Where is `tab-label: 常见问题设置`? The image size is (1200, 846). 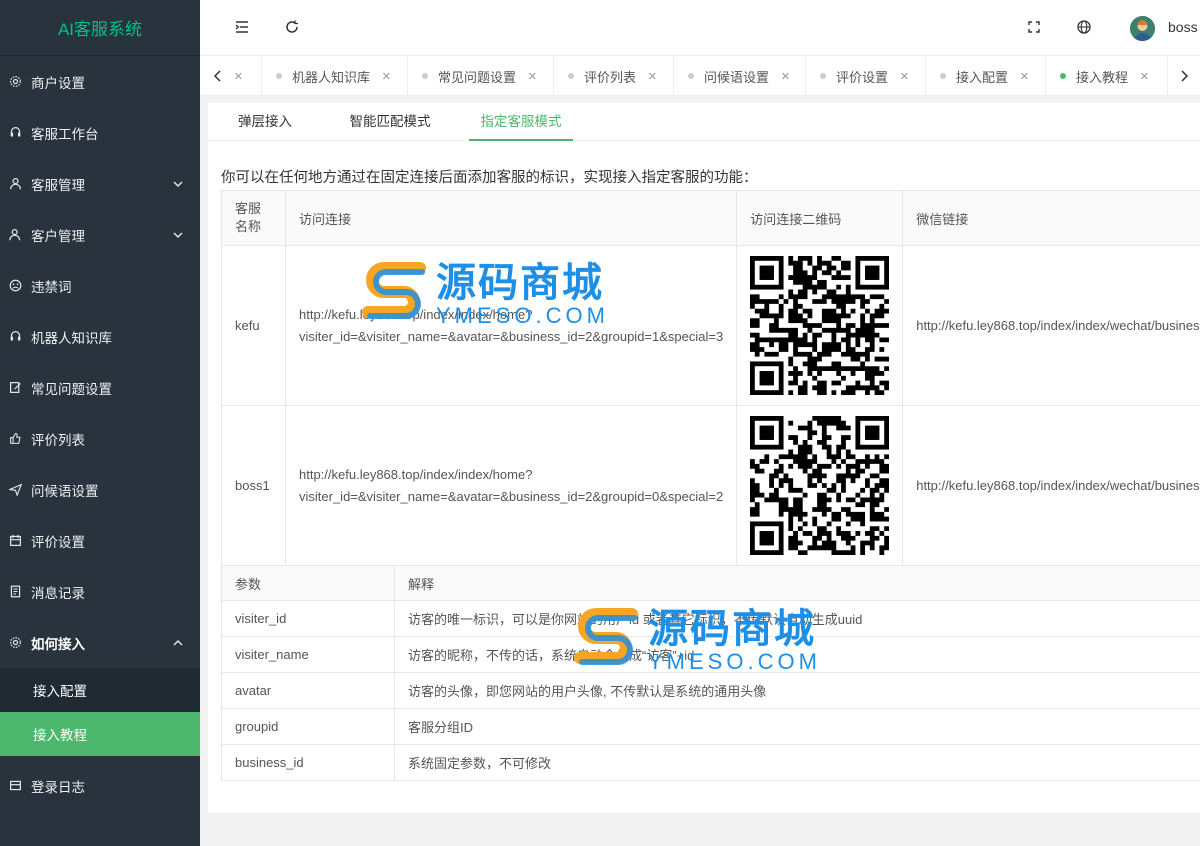
tab-label: 常见问题设置 is located at coordinates (477, 77).